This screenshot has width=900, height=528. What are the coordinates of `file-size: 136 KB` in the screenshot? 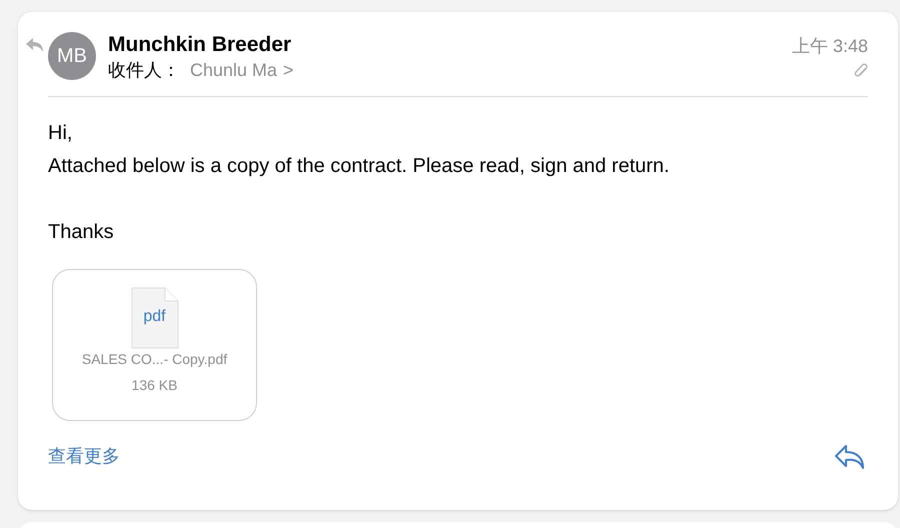 It's located at (155, 385).